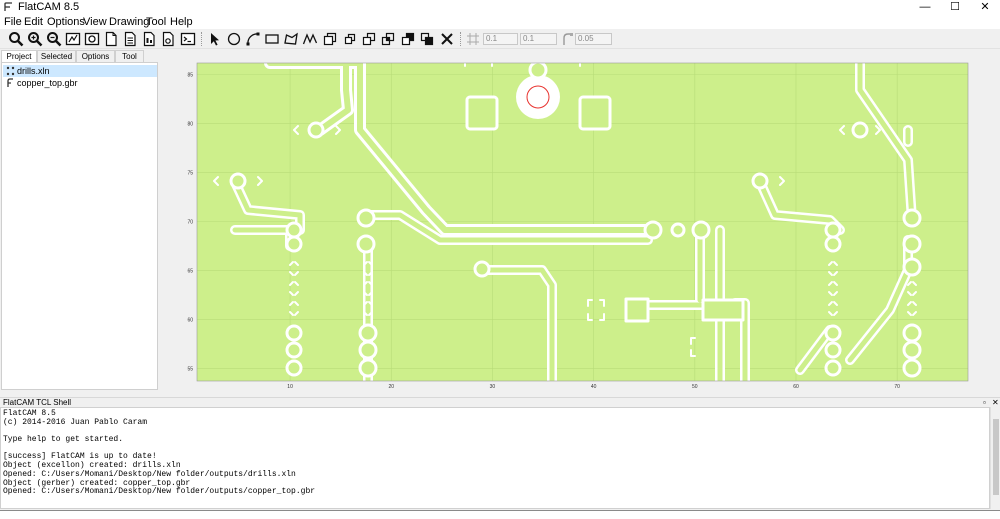  What do you see at coordinates (500, 7) in the screenshot?
I see `title-bar: FlatCAM 8.5 — ☐ ✕` at bounding box center [500, 7].